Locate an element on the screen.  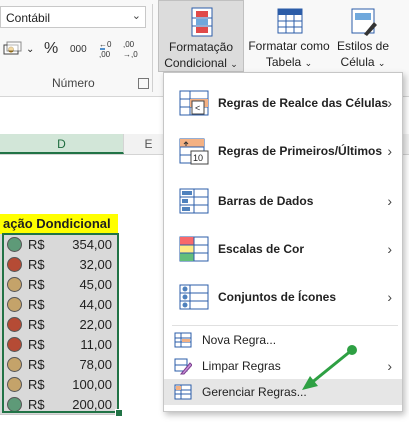
decrease-decimal-button: ,00 →,0 is located at coordinates (132, 49).